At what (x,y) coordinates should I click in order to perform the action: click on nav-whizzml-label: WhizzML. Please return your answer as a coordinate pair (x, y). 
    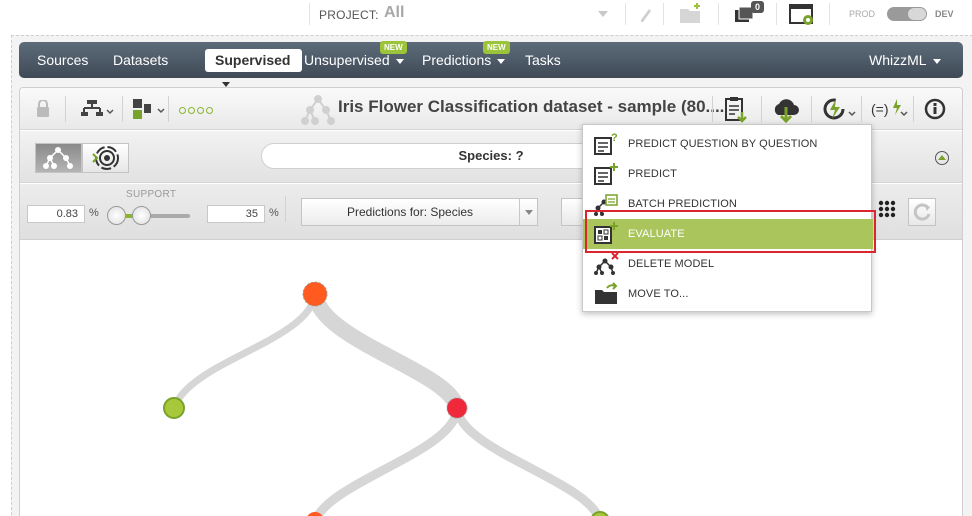
    Looking at the image, I should click on (898, 60).